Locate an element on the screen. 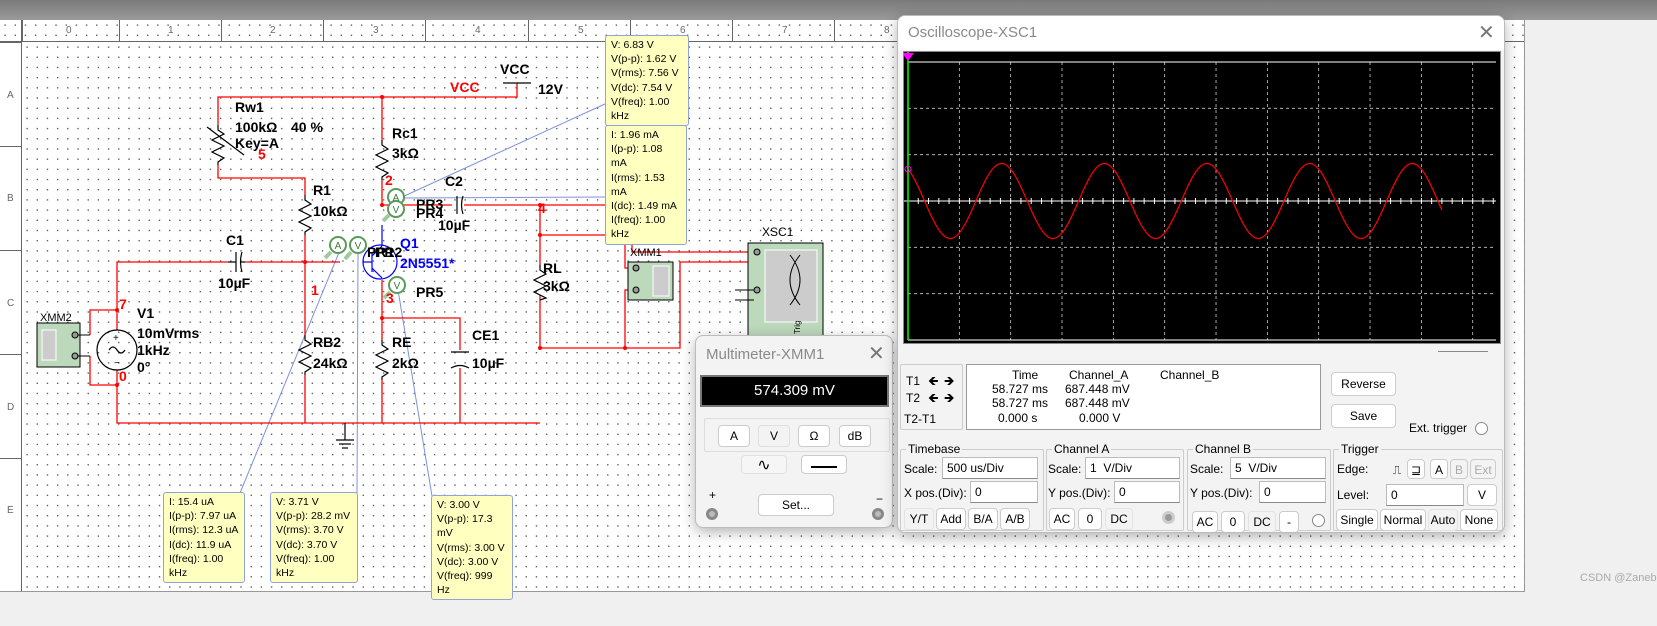  channel-b-terminal is located at coordinates (1318, 520).